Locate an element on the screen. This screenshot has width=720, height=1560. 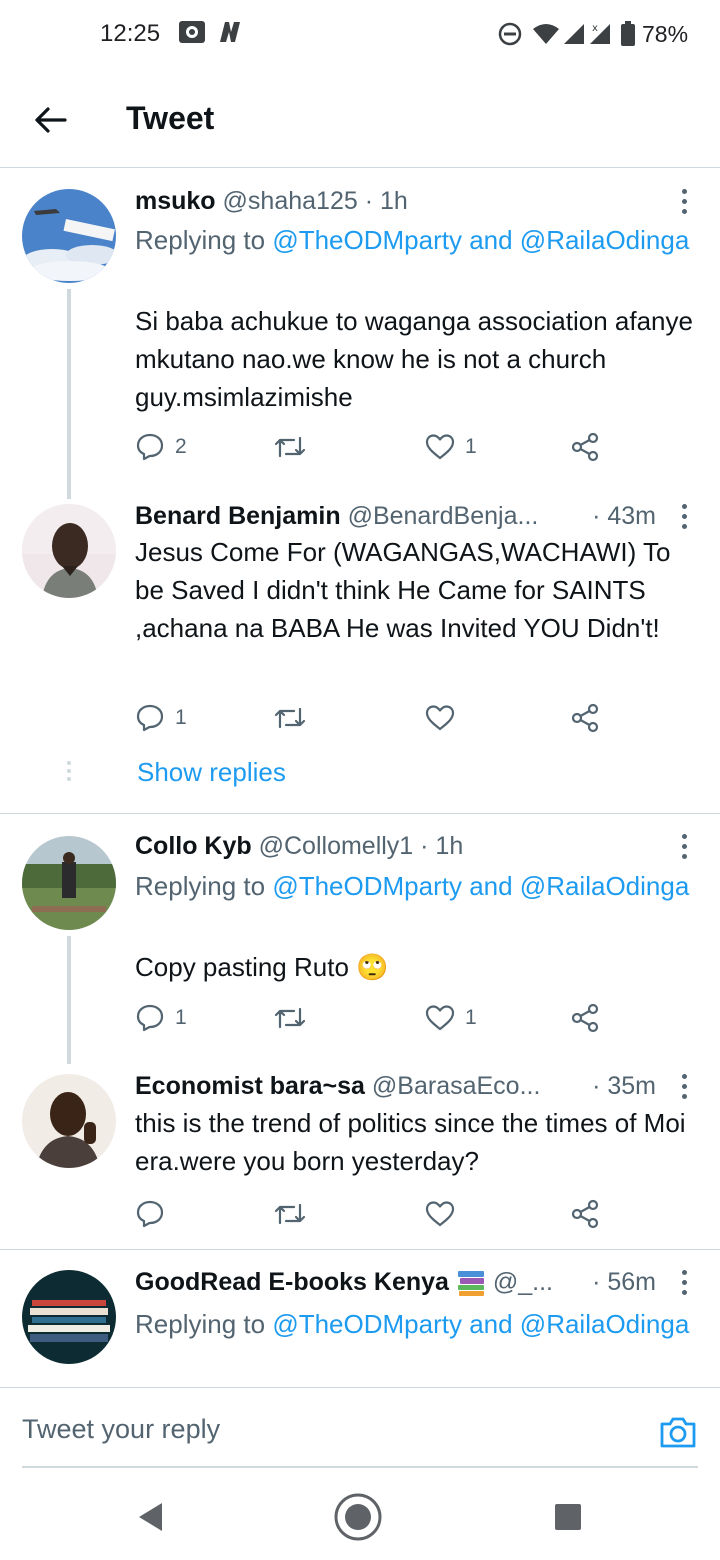
display-name: GoodRead E-books Kenya is located at coordinates (292, 1282).